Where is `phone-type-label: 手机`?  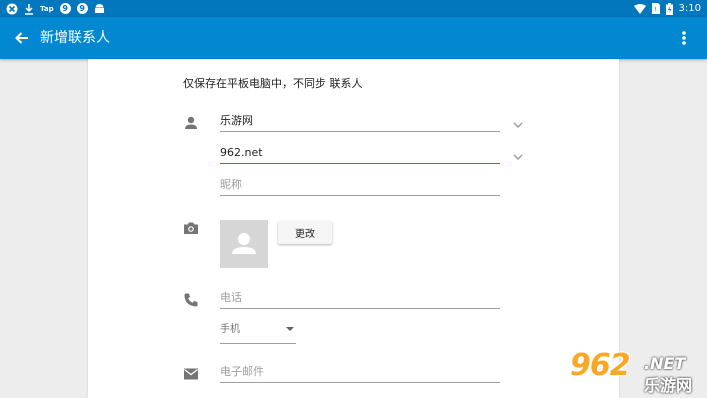
phone-type-label: 手机 is located at coordinates (230, 329).